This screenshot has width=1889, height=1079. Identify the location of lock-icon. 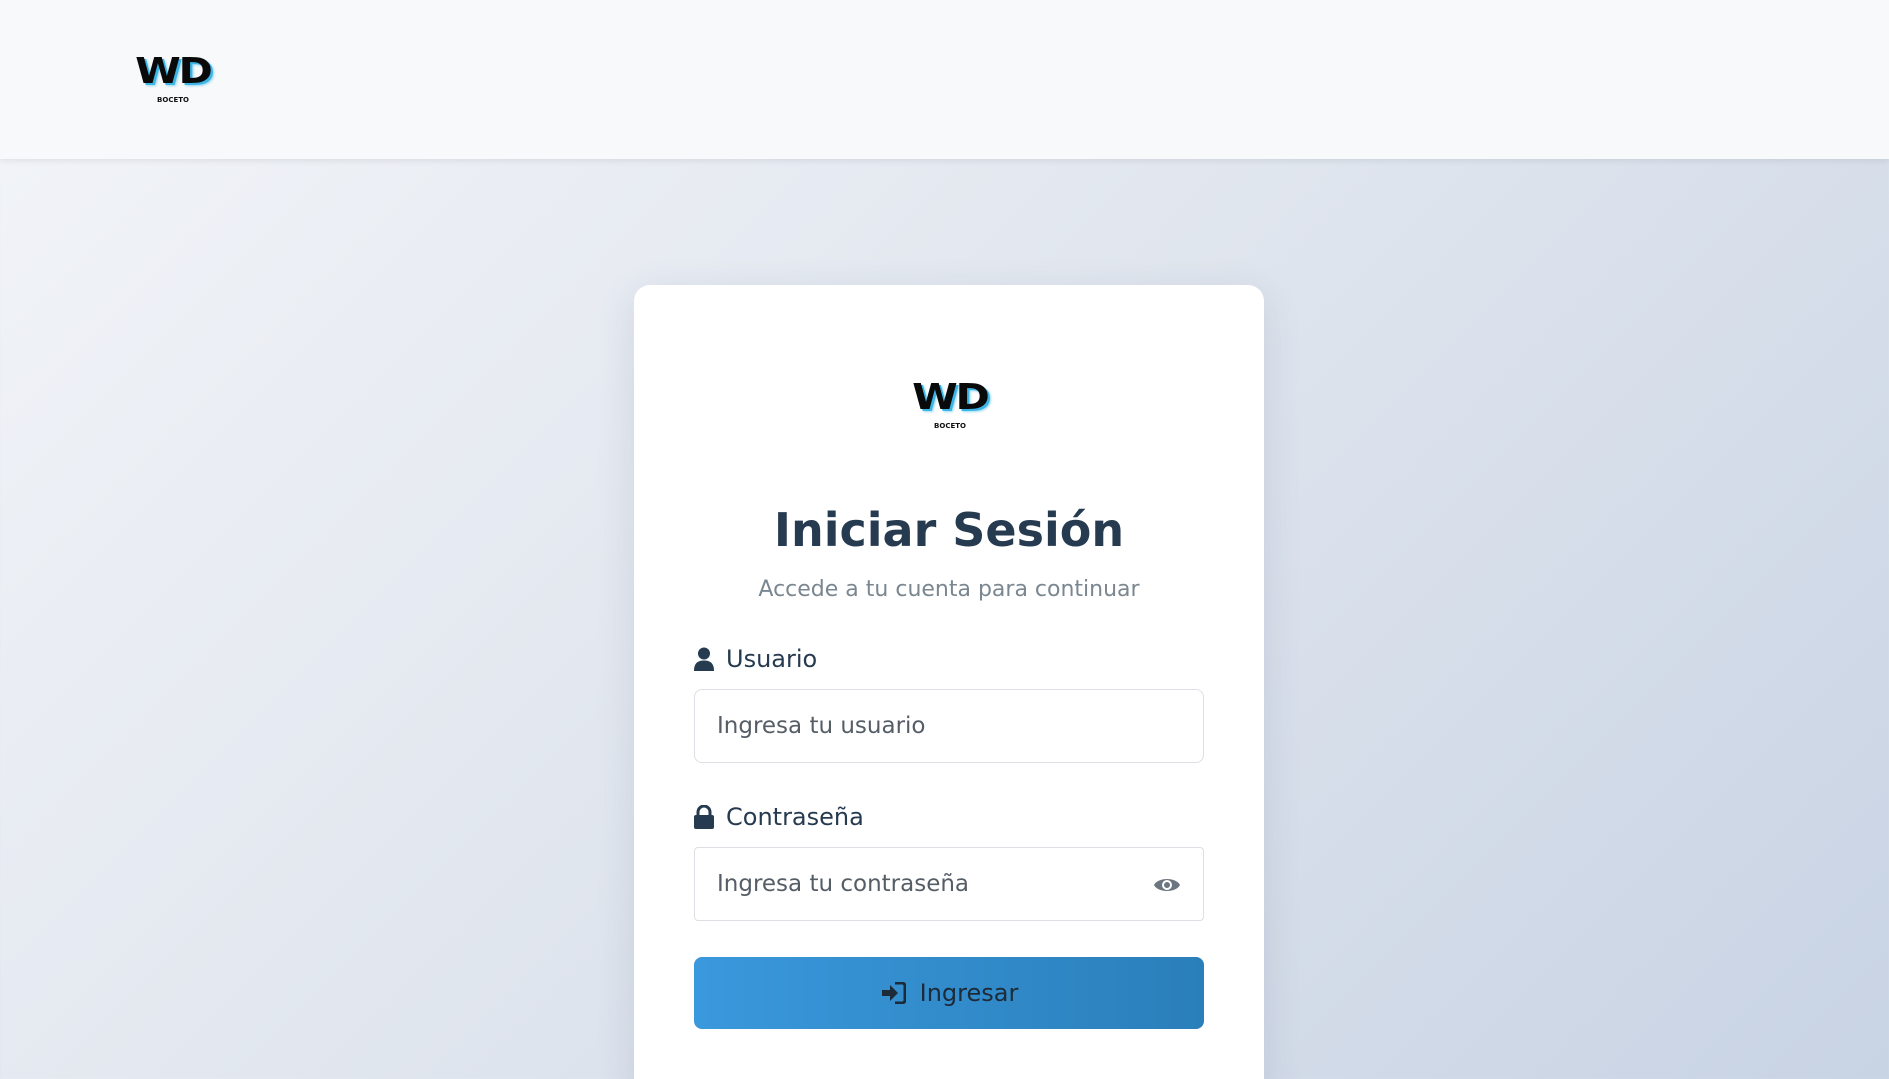
(704, 817).